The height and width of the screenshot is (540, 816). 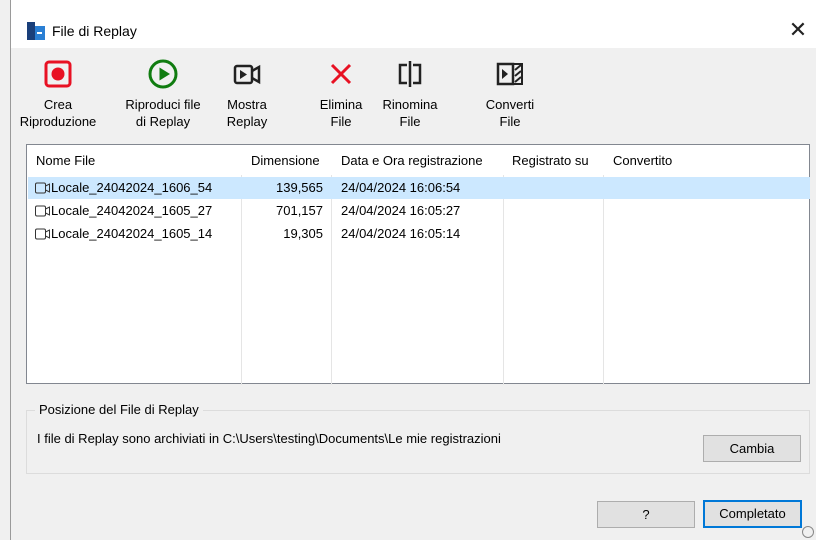 I want to click on show-replay-label-2: Replay, so click(x=247, y=121).